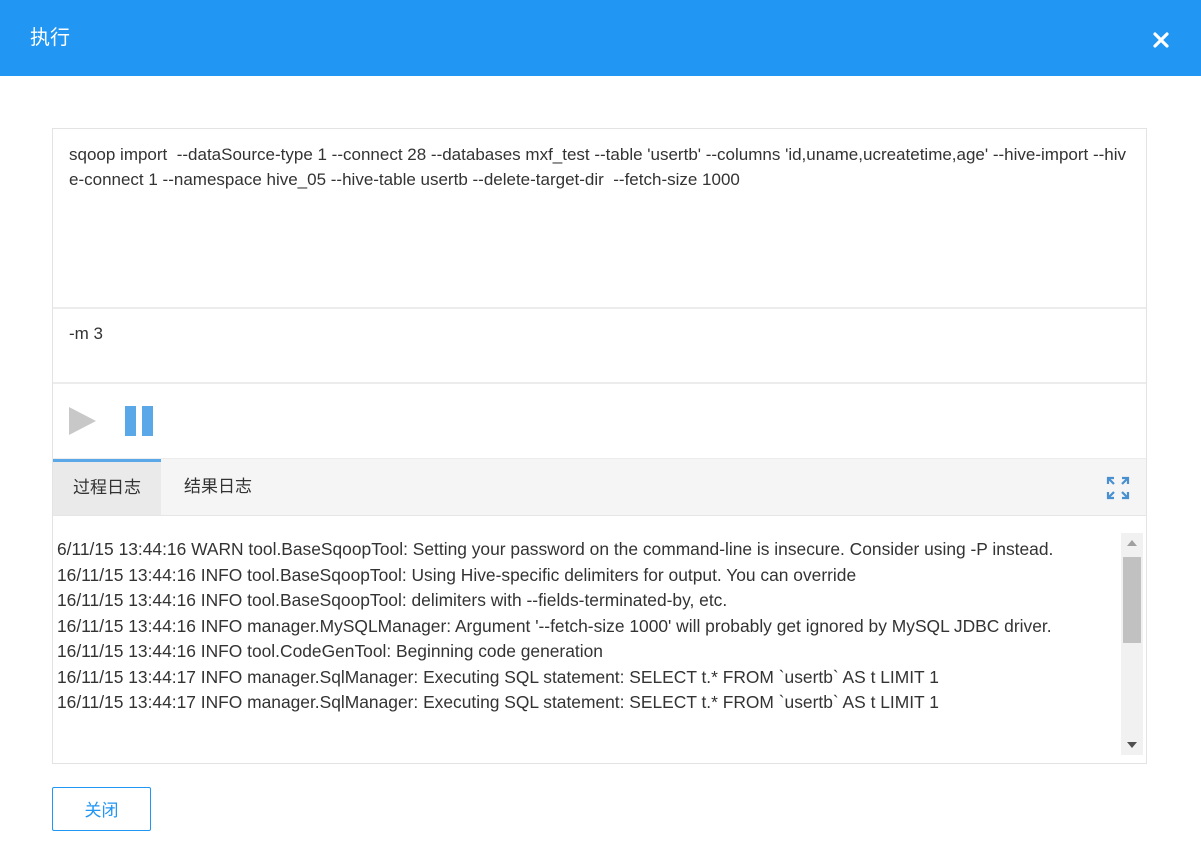 The width and height of the screenshot is (1201, 861). Describe the element at coordinates (1132, 644) in the screenshot. I see `log-scrollbar` at that location.